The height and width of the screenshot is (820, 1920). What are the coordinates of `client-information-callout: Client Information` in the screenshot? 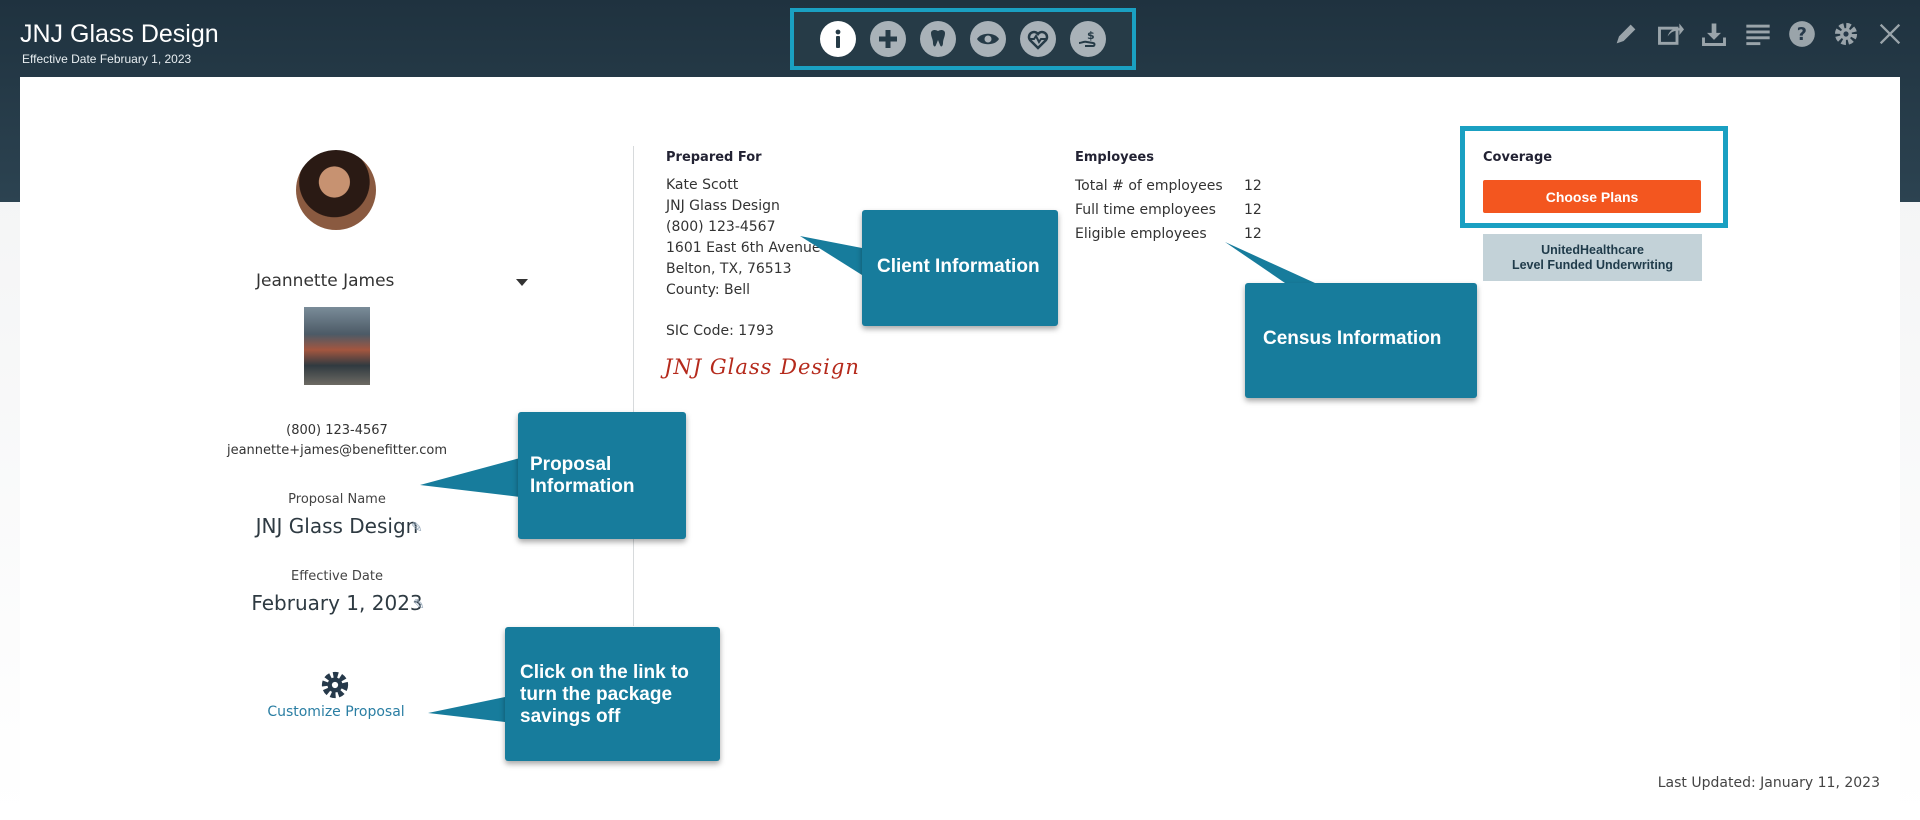 It's located at (960, 268).